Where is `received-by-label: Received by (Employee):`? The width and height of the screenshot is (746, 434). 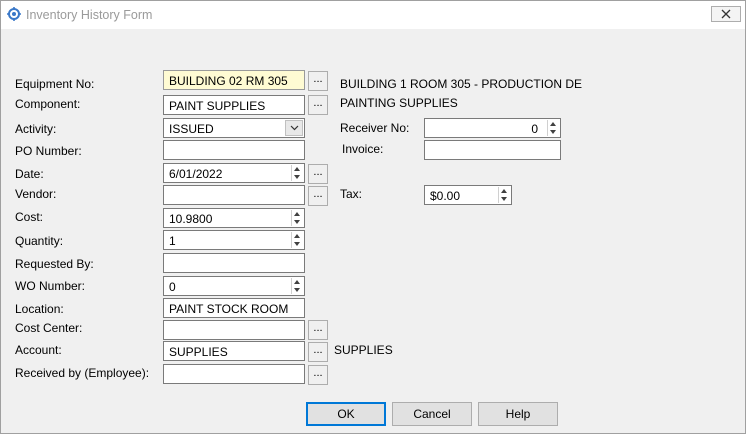 received-by-label: Received by (Employee): is located at coordinates (82, 373).